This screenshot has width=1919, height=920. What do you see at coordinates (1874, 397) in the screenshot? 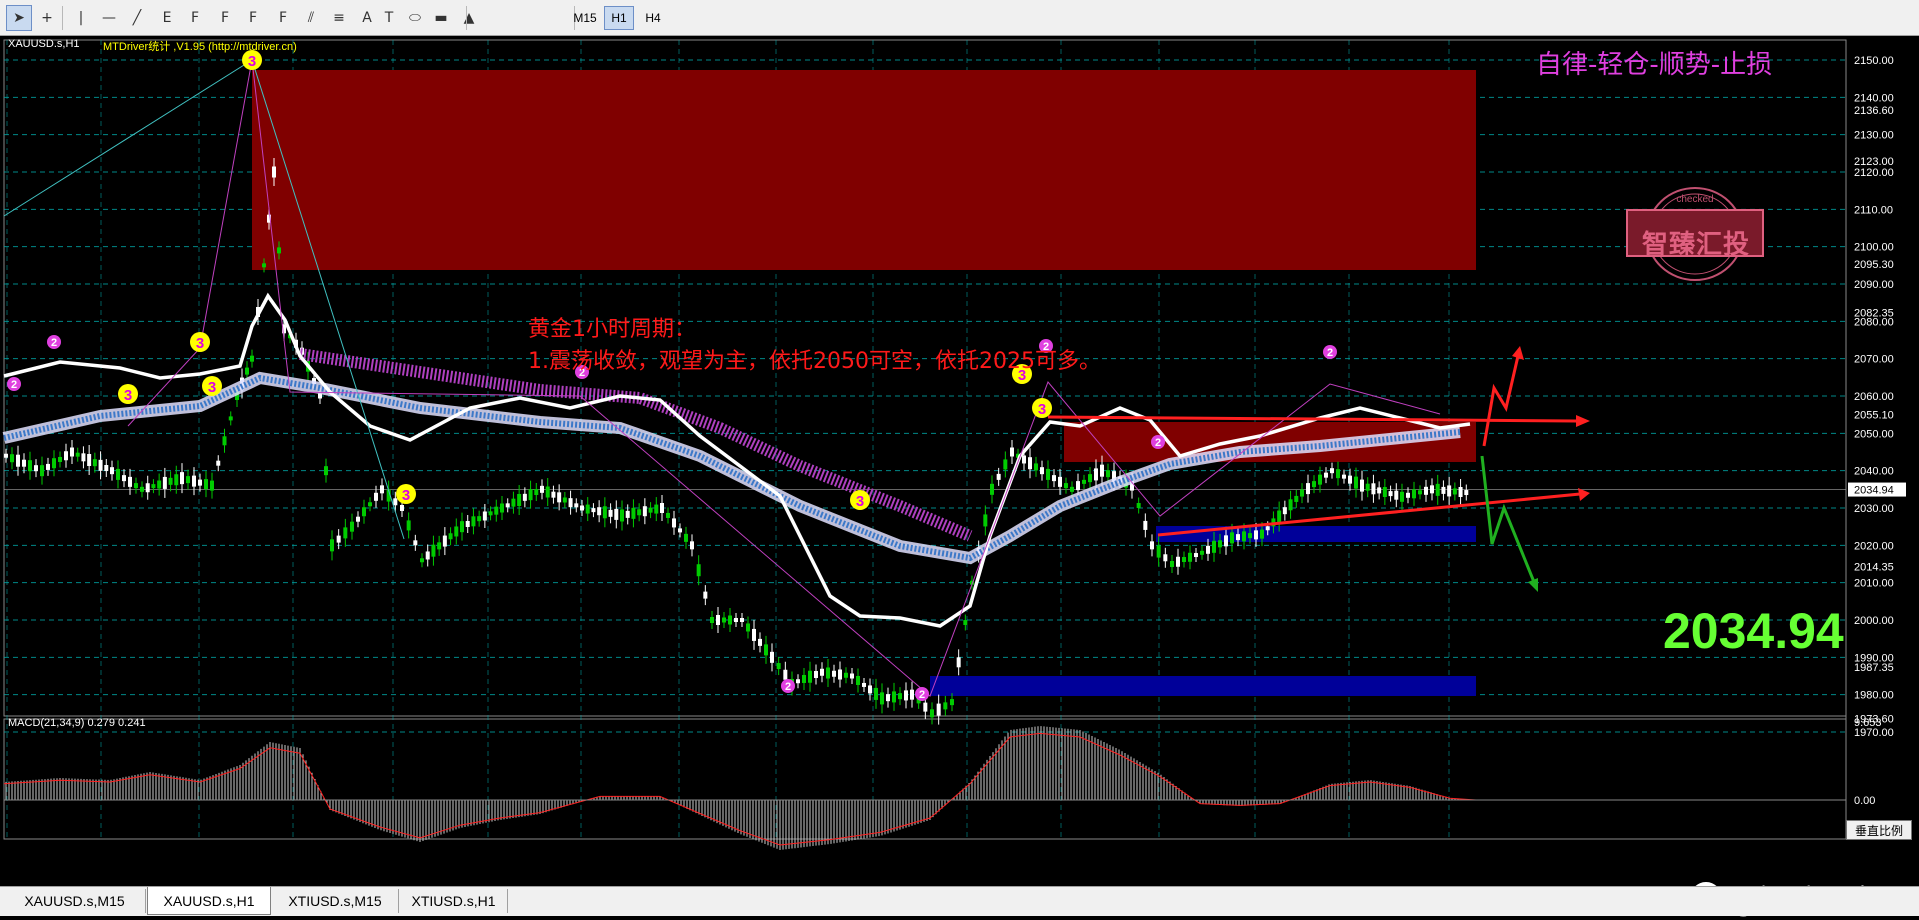
I see `price-axis-label: 2060.00` at bounding box center [1874, 397].